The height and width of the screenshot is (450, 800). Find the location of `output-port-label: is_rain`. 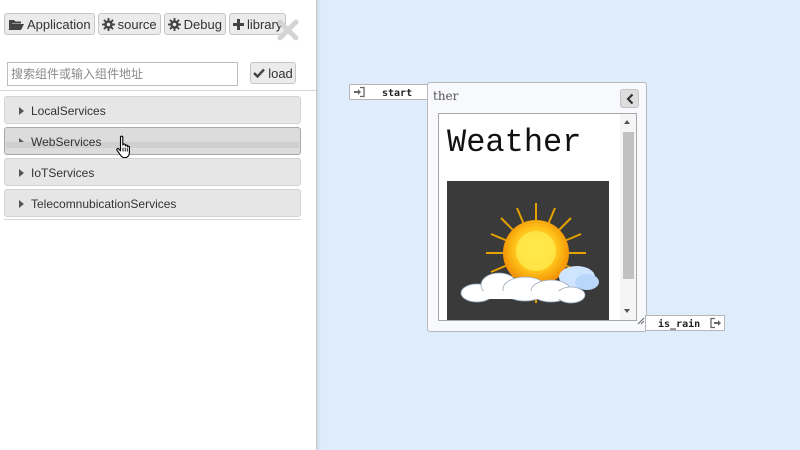

output-port-label: is_rain is located at coordinates (679, 324).